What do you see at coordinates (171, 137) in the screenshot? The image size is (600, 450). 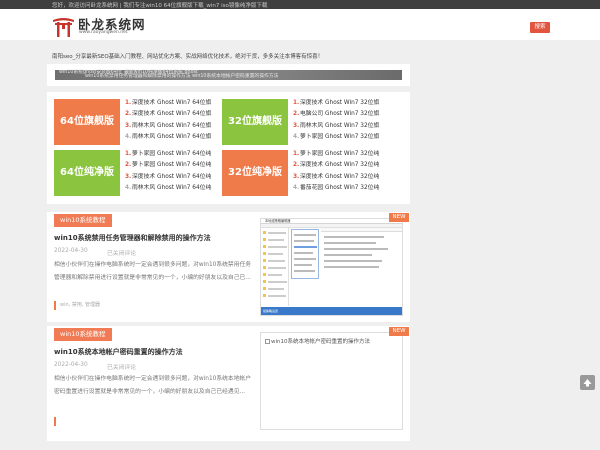 I see `list-item: 4.雨林木风 Ghost Win7 64位旗` at bounding box center [171, 137].